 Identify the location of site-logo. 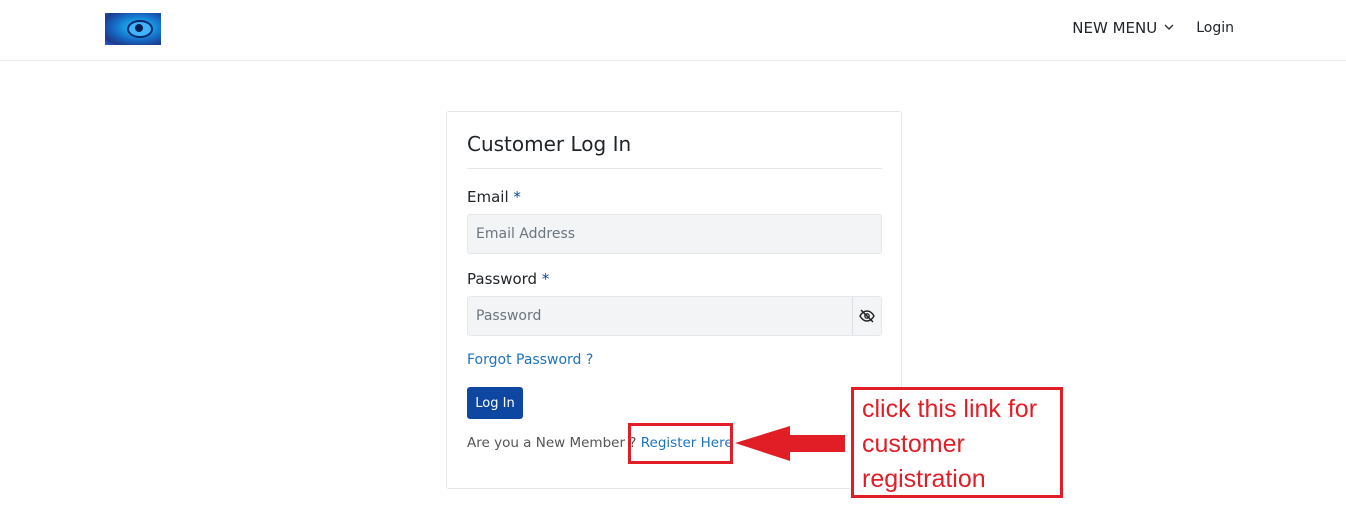
(133, 29).